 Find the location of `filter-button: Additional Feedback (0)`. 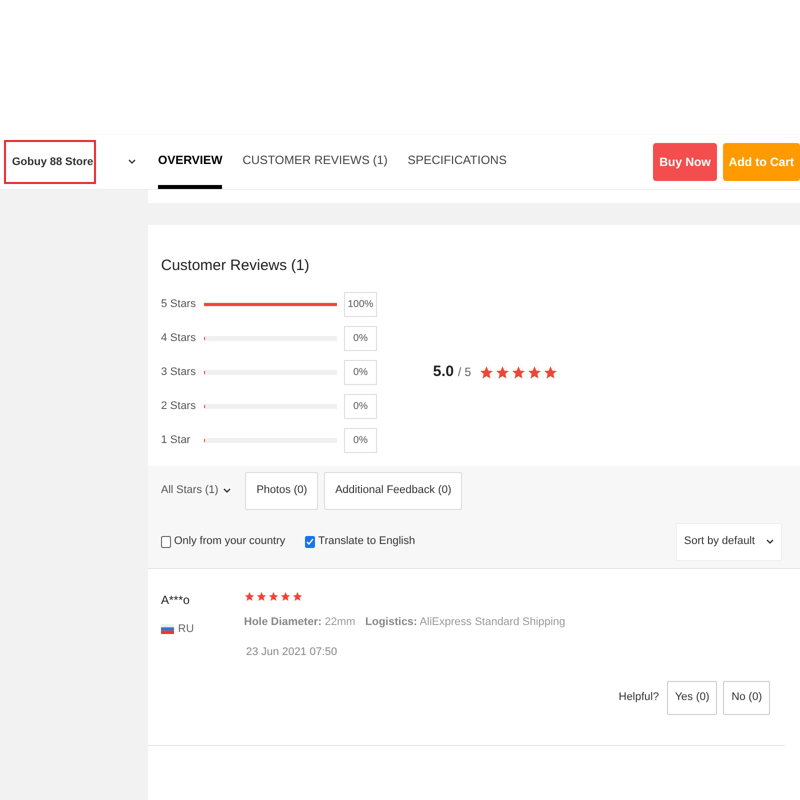

filter-button: Additional Feedback (0) is located at coordinates (393, 491).